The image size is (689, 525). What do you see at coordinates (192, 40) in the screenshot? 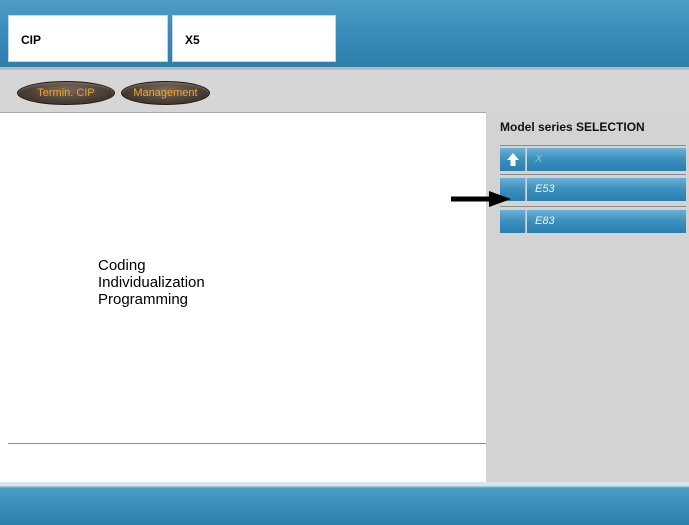
I see `model-label: X5` at bounding box center [192, 40].